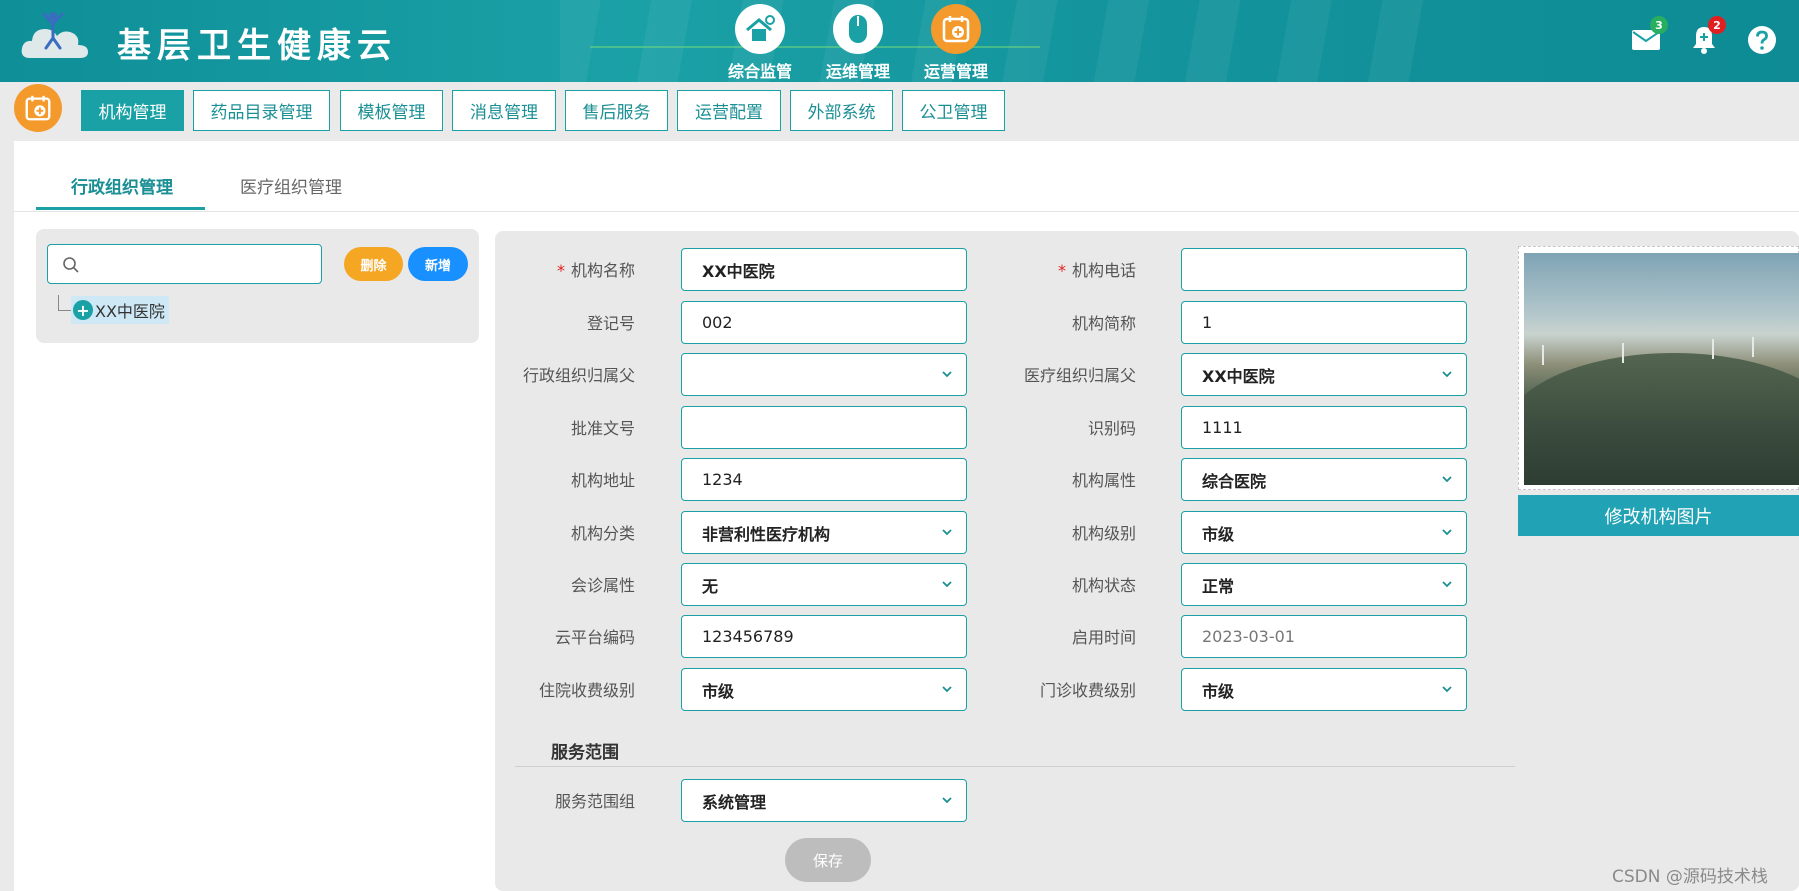 This screenshot has width=1799, height=891. I want to click on institution-name-input: XX中医院, so click(824, 269).